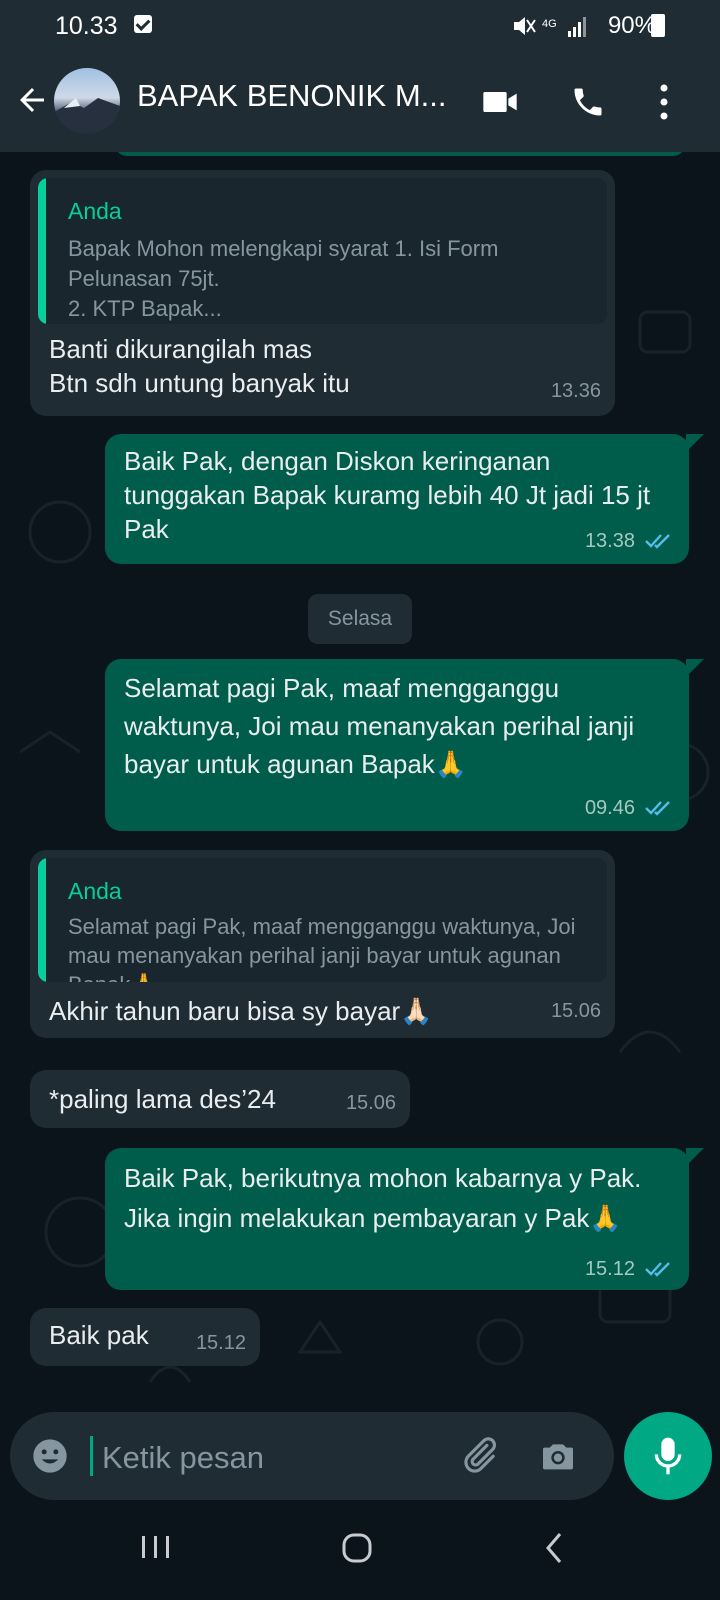 Image resolution: width=720 pixels, height=1600 pixels. Describe the element at coordinates (143, 24) in the screenshot. I see `notification-check-icon` at that location.